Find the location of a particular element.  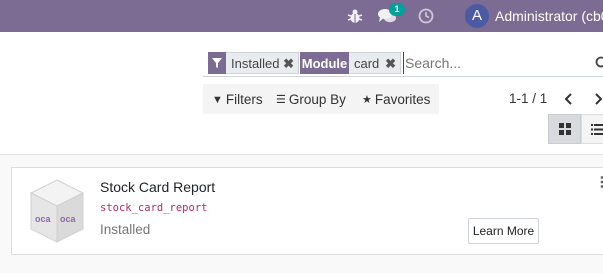

facet-value-container: Installed ✖ is located at coordinates (262, 63).